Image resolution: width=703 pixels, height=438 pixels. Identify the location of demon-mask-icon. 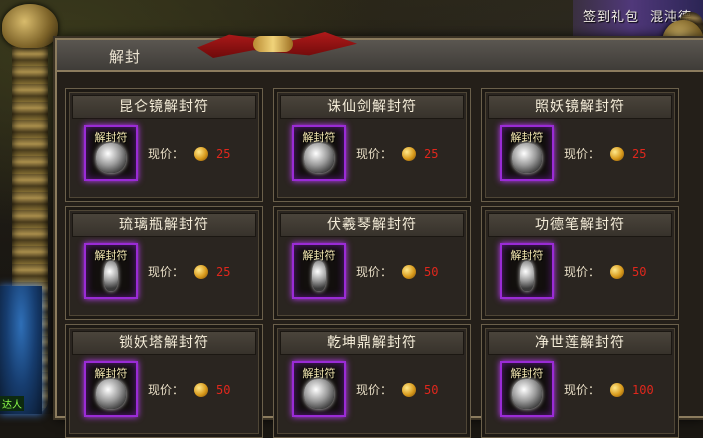
(319, 158).